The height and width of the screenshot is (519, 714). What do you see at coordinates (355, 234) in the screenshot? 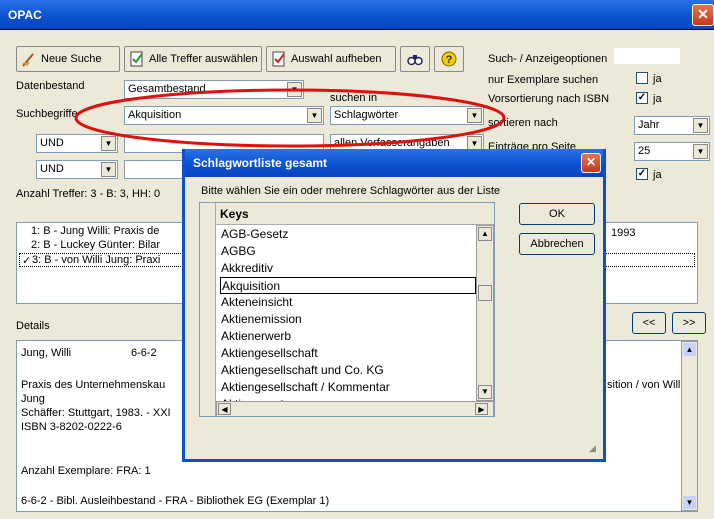
I see `keyword-item: AGB-Gesetz` at bounding box center [355, 234].